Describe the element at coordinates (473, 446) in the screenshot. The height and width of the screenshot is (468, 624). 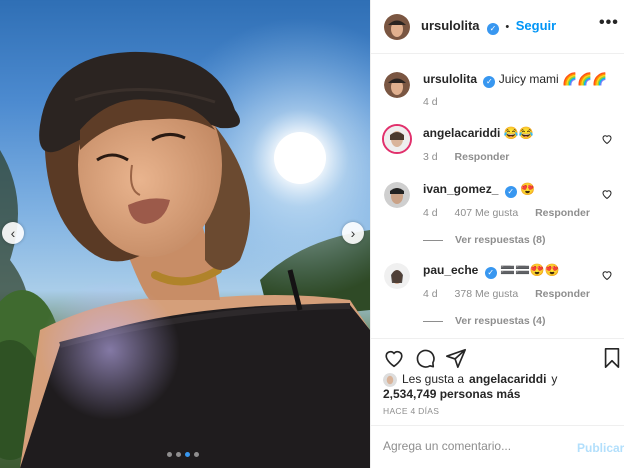
I see `add-comment-input` at that location.